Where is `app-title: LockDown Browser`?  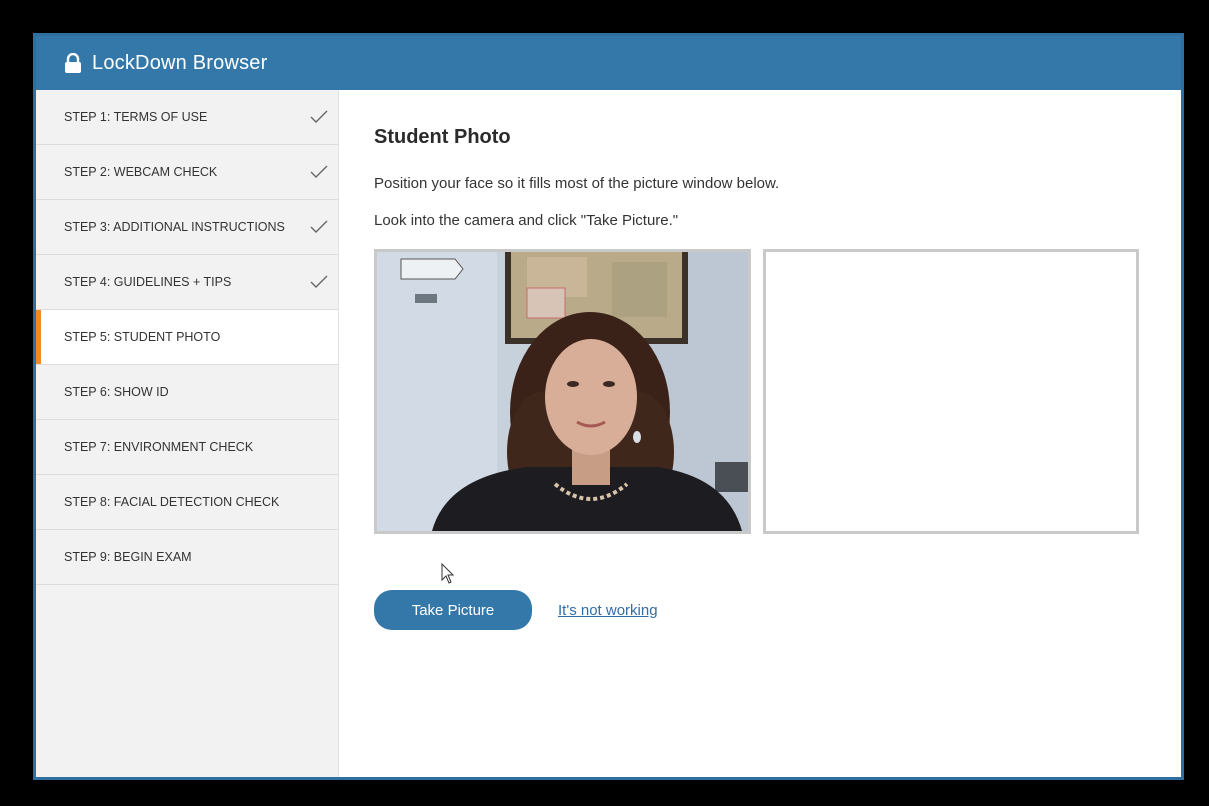
app-title: LockDown Browser is located at coordinates (180, 62).